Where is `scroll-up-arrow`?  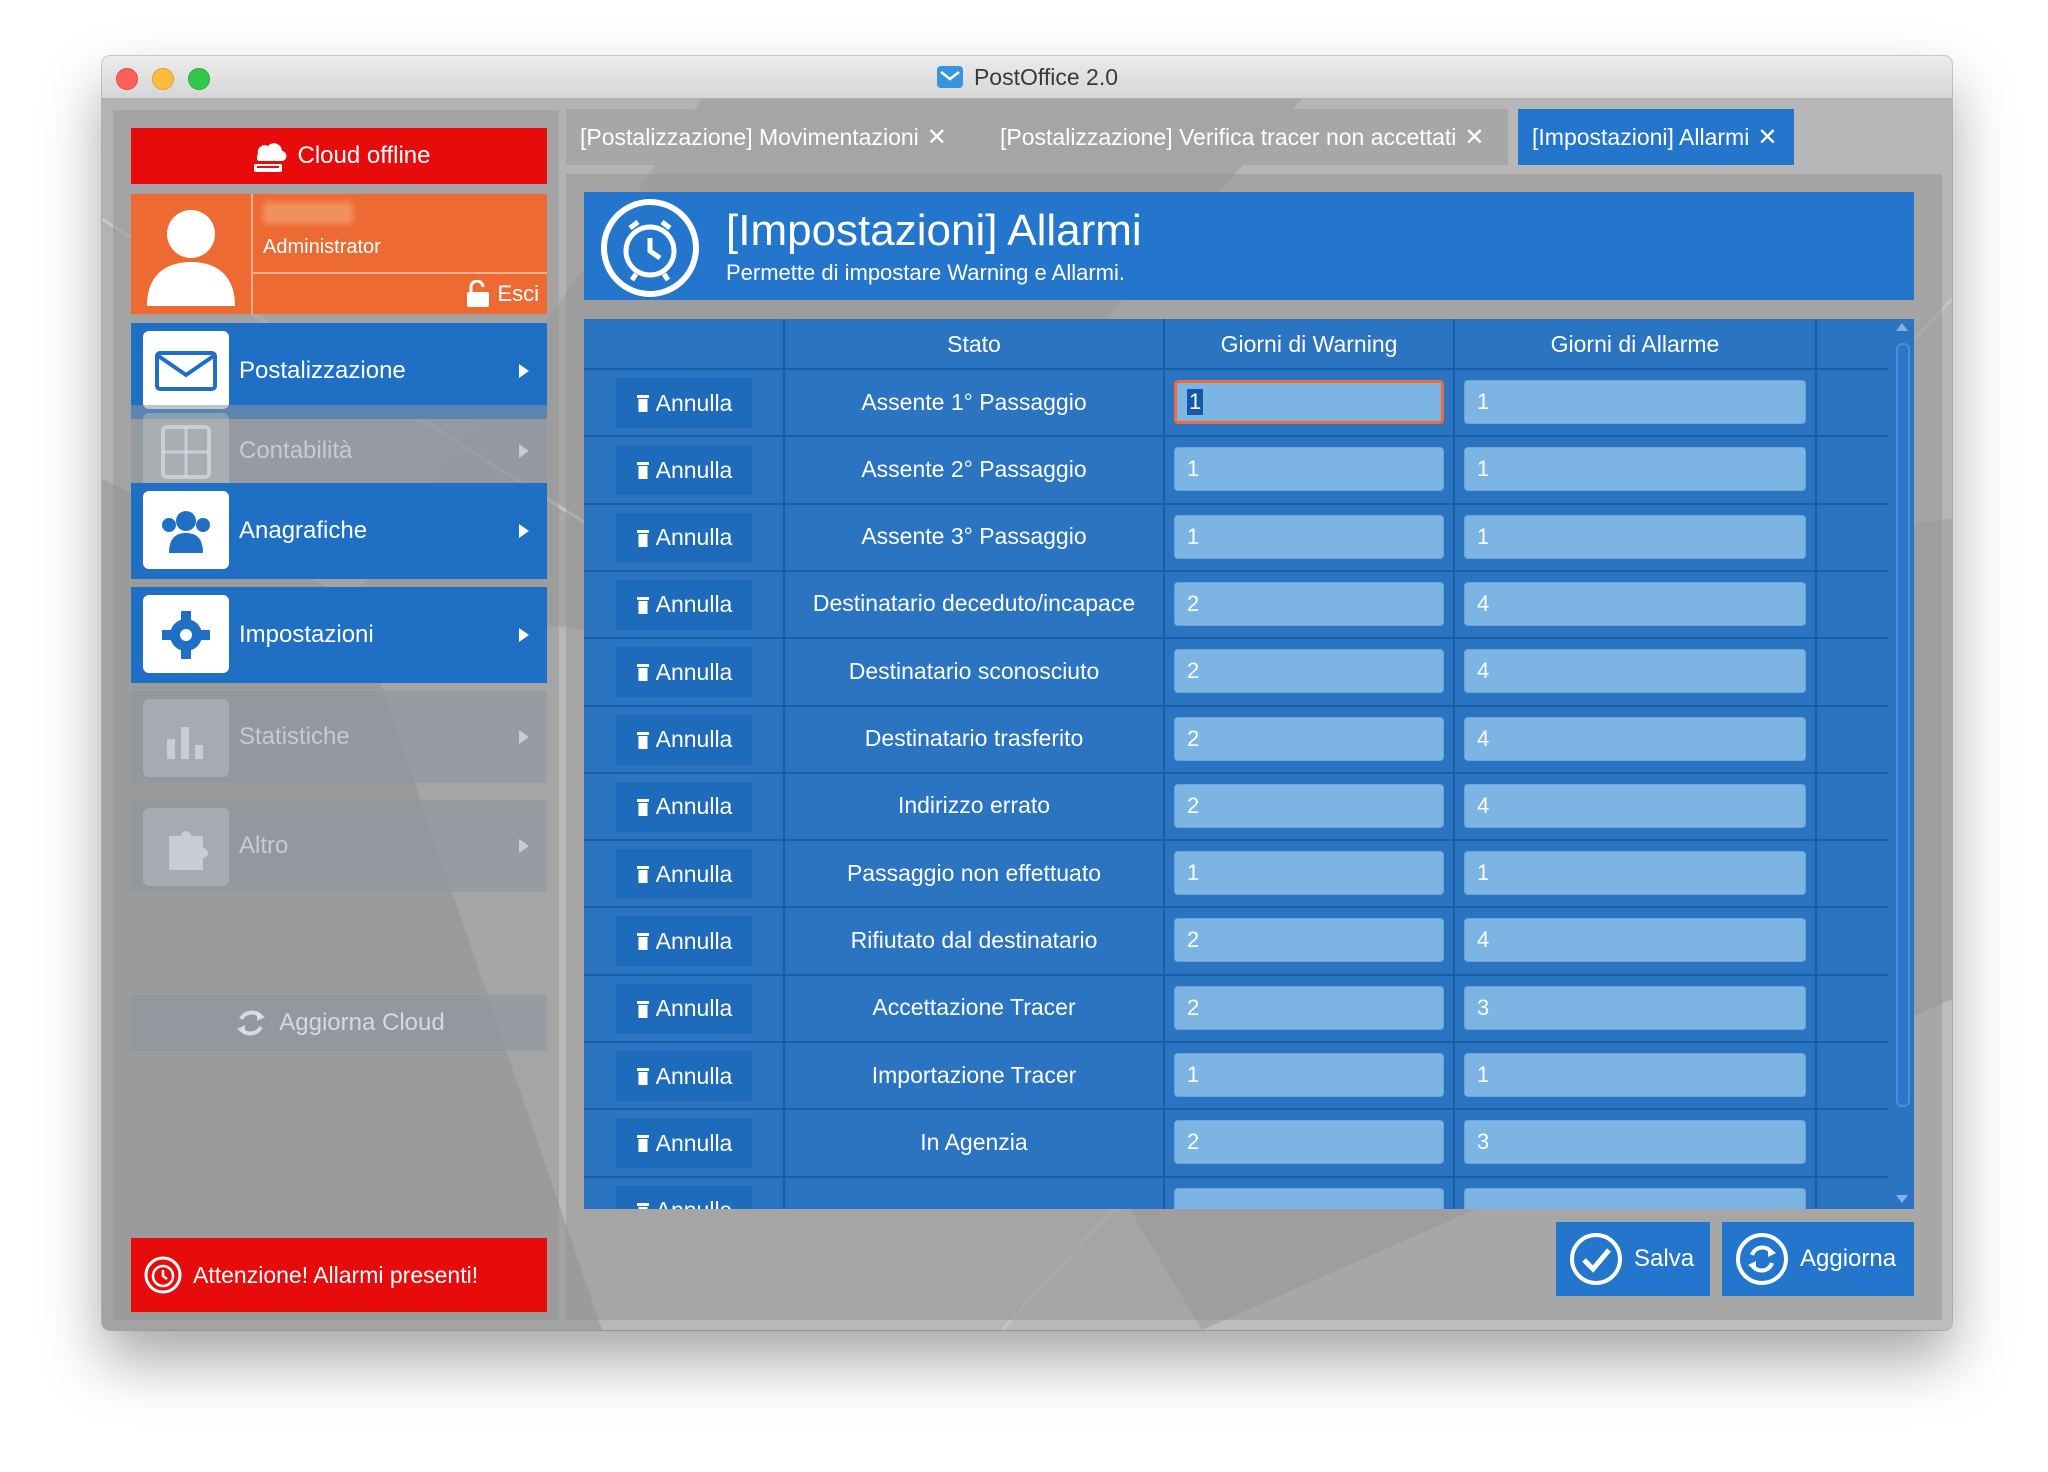 scroll-up-arrow is located at coordinates (1902, 327).